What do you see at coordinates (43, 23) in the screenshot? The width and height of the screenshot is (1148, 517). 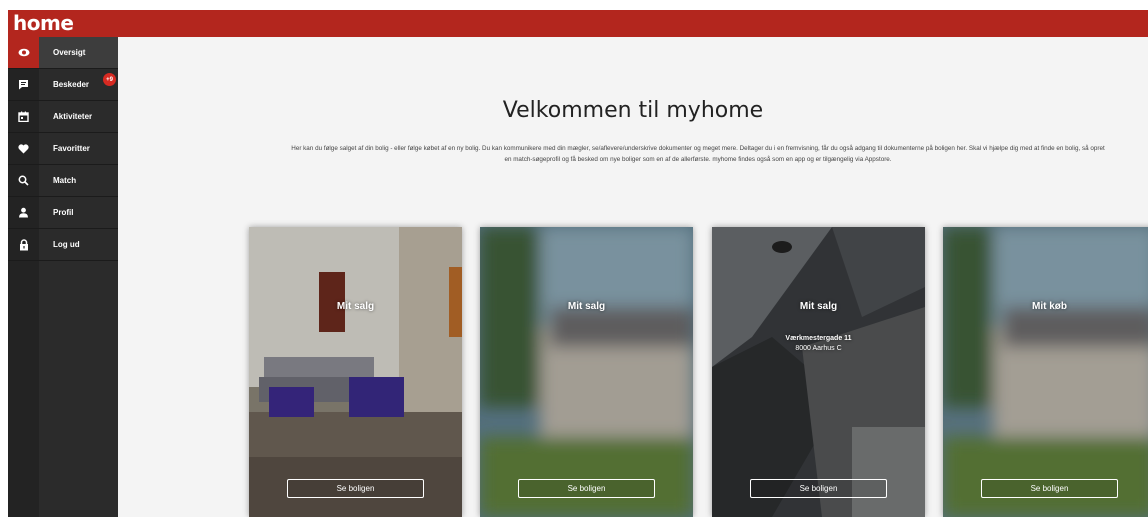 I see `logo: home` at bounding box center [43, 23].